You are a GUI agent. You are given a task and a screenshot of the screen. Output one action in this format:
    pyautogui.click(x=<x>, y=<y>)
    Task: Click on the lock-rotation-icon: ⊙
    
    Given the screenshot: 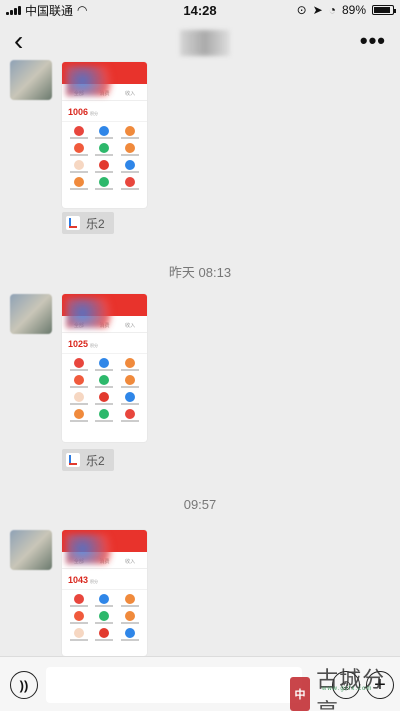 What is the action you would take?
    pyautogui.click(x=301, y=10)
    